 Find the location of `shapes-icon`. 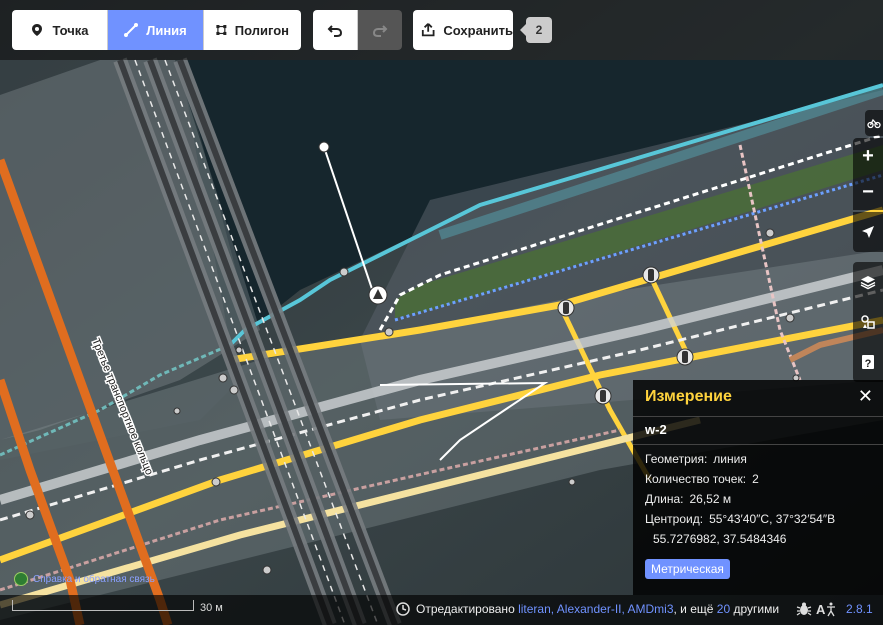

shapes-icon is located at coordinates (868, 322).